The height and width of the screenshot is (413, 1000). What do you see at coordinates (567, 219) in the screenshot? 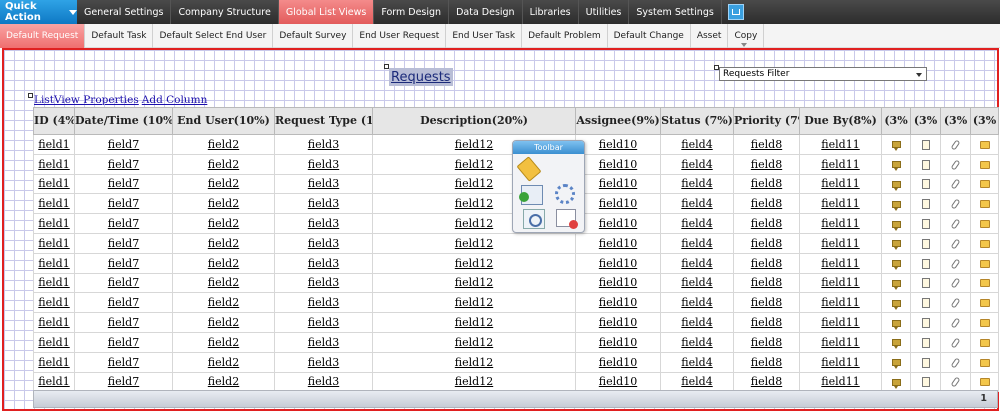
I see `validate-list-icon` at bounding box center [567, 219].